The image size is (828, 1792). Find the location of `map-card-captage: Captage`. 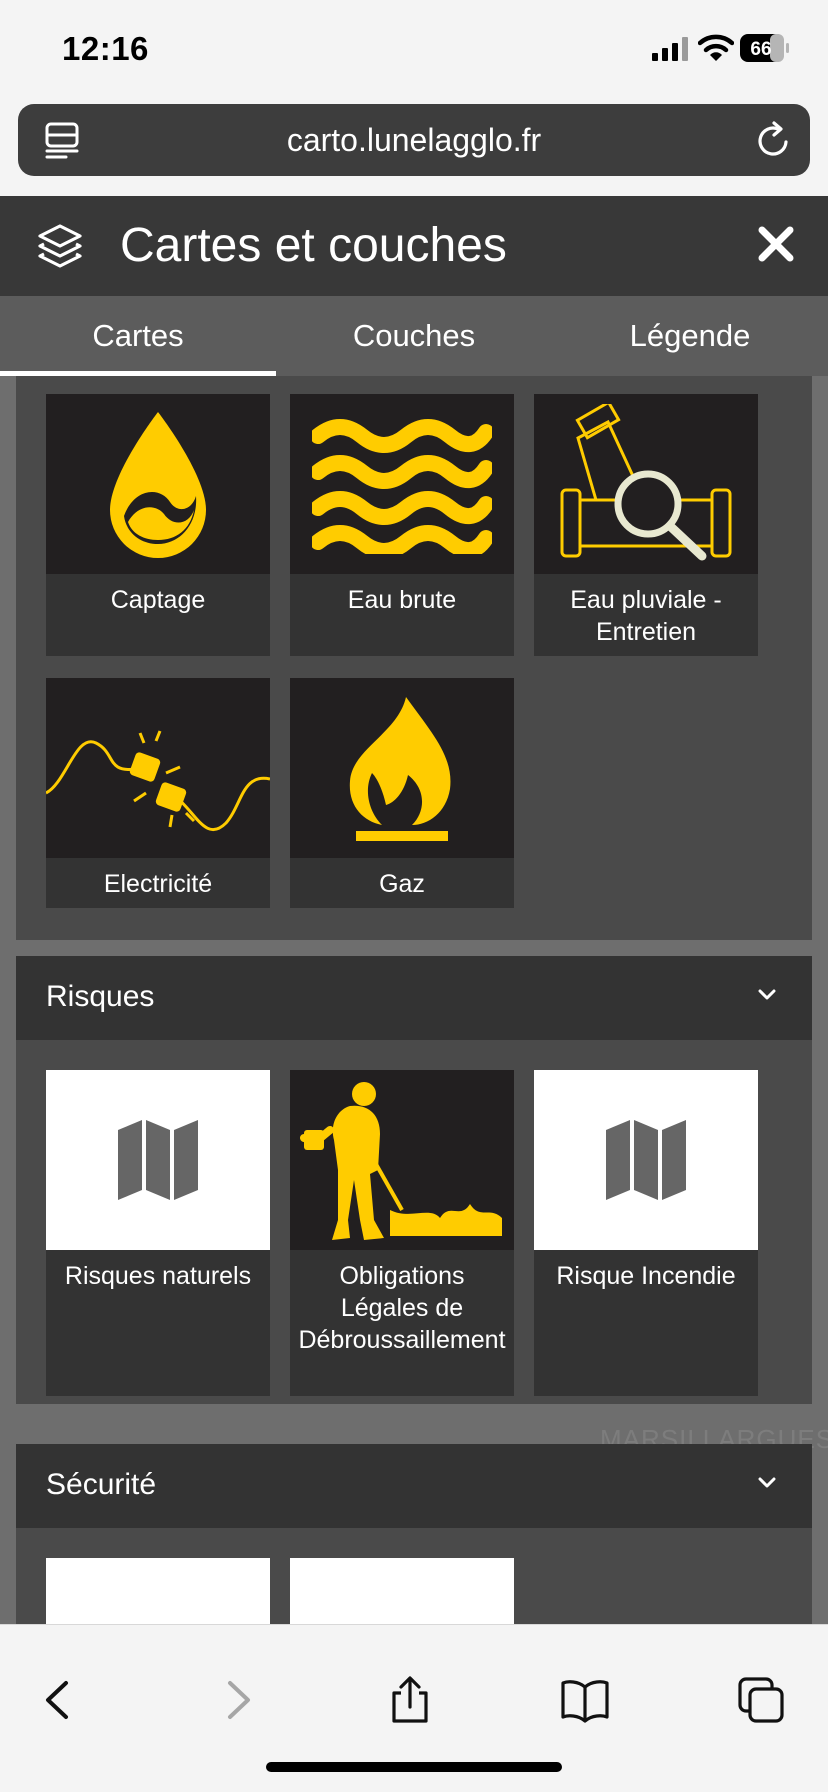

map-card-captage: Captage is located at coordinates (158, 525).